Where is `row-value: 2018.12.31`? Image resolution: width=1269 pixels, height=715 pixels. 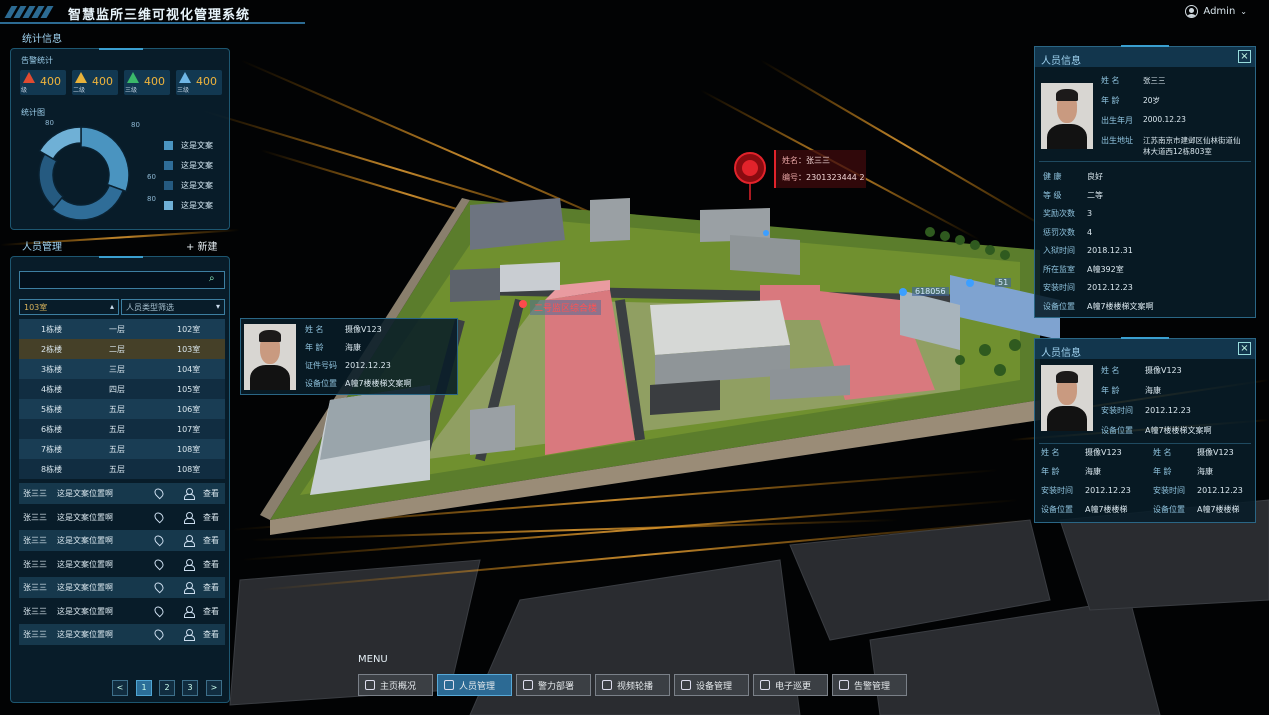
row-value: 2018.12.31 is located at coordinates (1110, 250).